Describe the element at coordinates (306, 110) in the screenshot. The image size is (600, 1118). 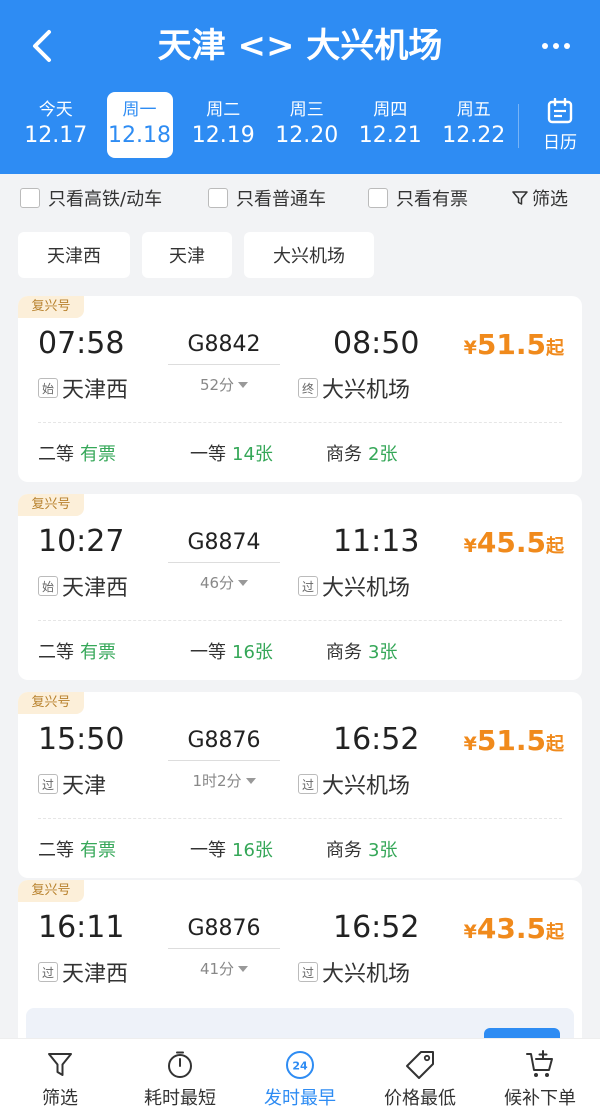
I see `date-weekday: 周三` at that location.